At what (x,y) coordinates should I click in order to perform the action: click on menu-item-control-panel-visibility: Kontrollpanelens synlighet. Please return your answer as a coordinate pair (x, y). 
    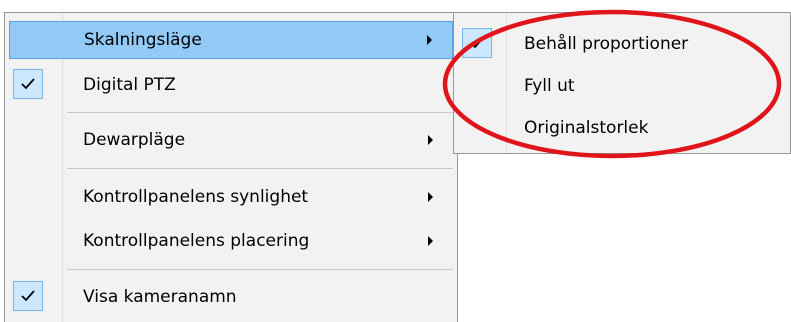
    Looking at the image, I should click on (231, 197).